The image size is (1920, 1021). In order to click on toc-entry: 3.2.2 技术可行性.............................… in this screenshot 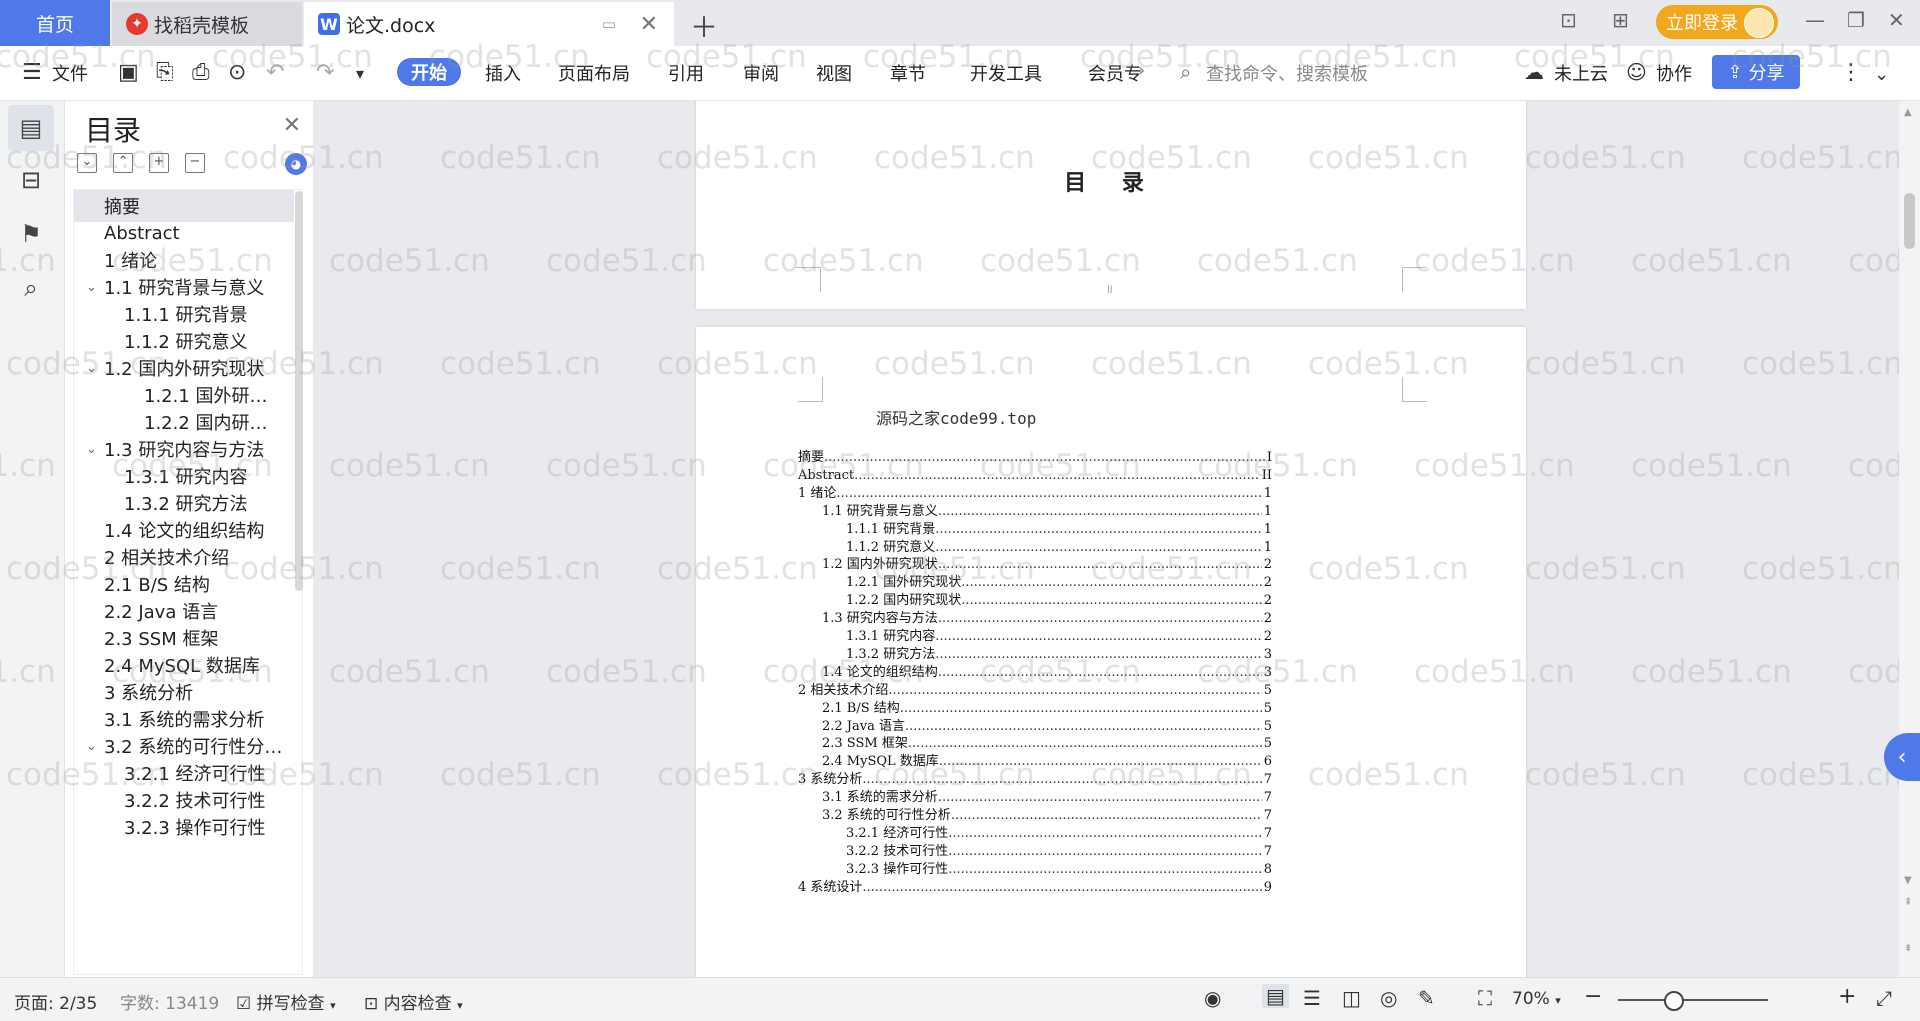, I will do `click(1059, 852)`.